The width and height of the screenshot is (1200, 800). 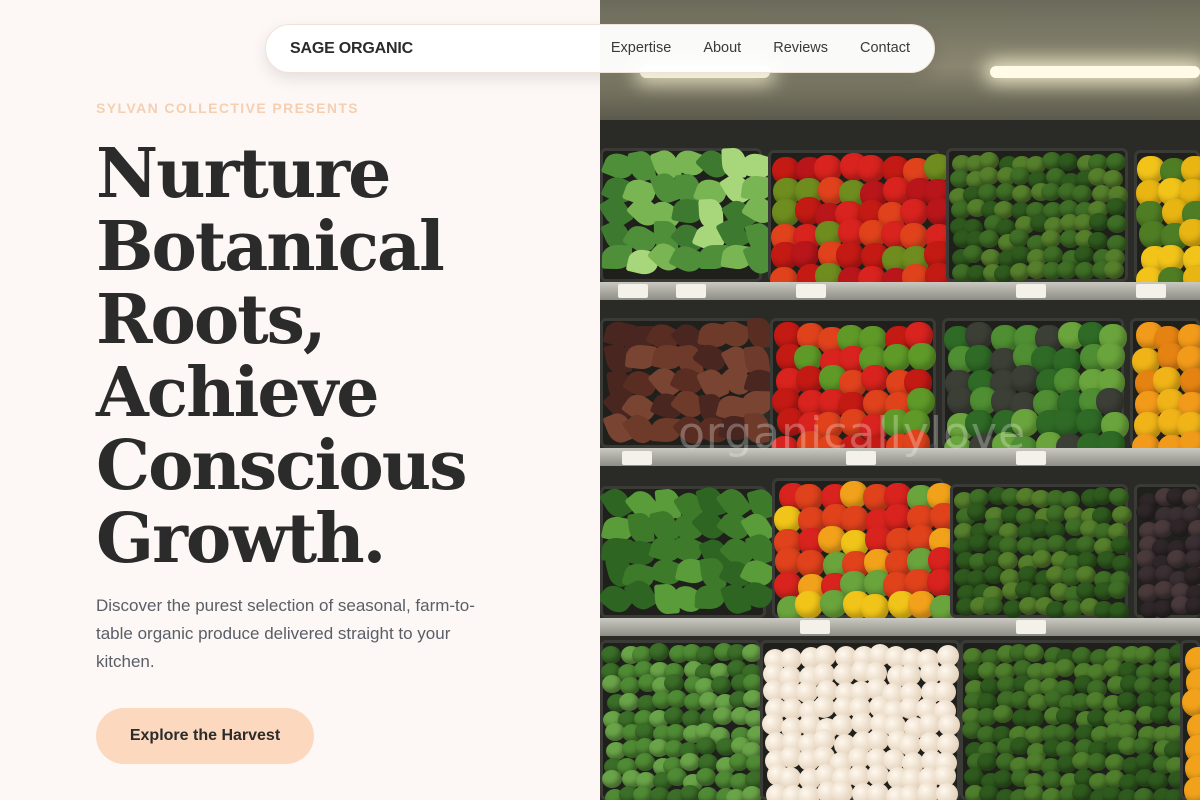 What do you see at coordinates (760, 48) in the screenshot?
I see `nav-links: Expertise About Reviews Contact` at bounding box center [760, 48].